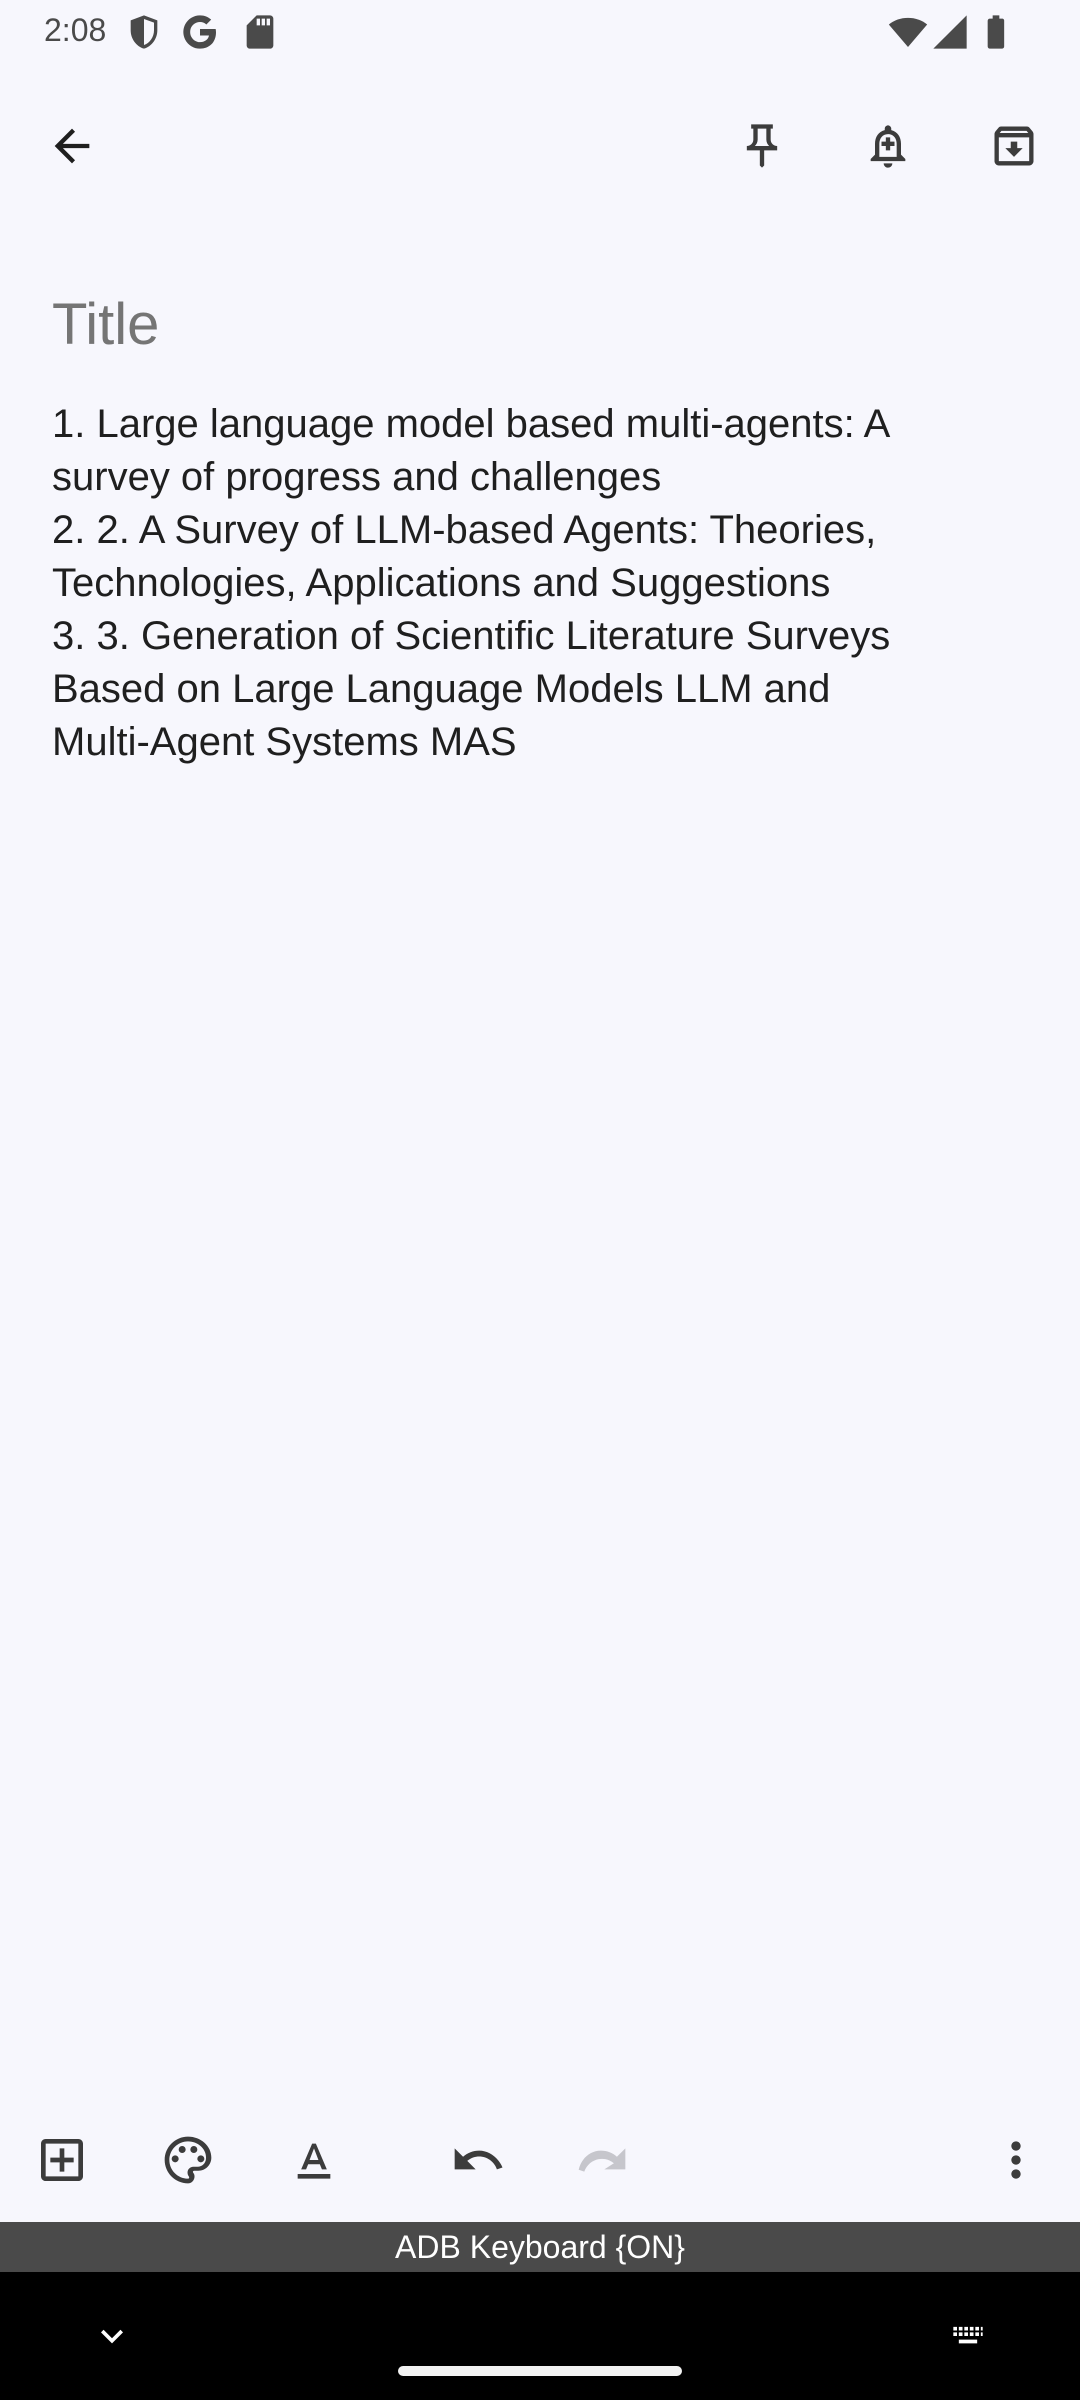 The height and width of the screenshot is (2400, 1080). I want to click on add-box-icon, so click(62, 2160).